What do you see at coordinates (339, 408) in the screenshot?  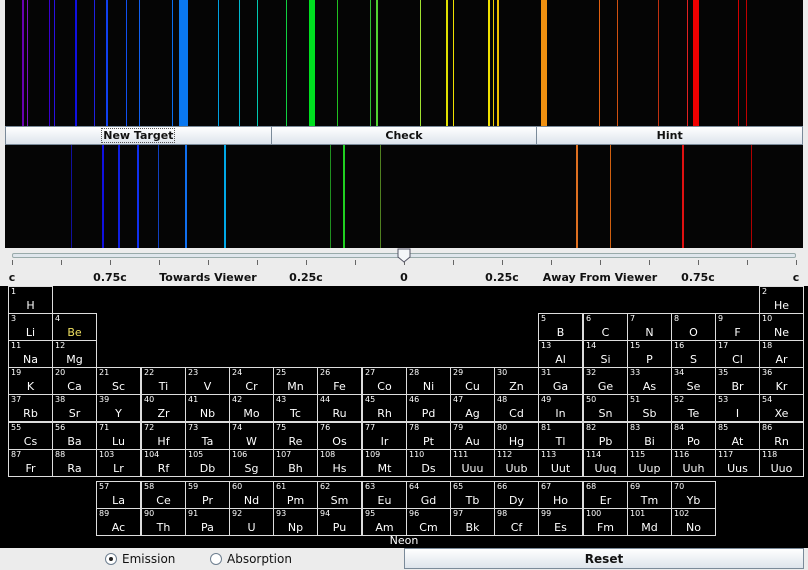 I see `element-cell: 44 Ru` at bounding box center [339, 408].